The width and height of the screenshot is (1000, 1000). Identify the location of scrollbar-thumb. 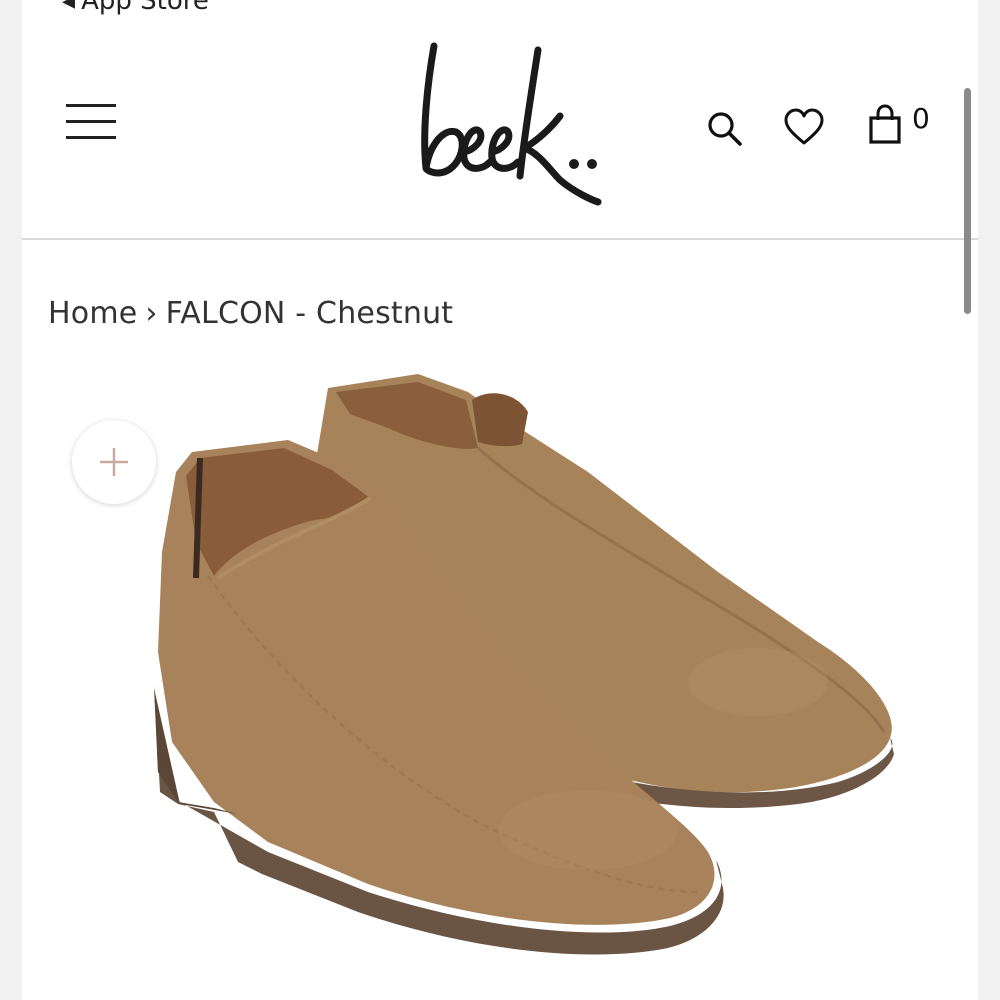
(967, 201).